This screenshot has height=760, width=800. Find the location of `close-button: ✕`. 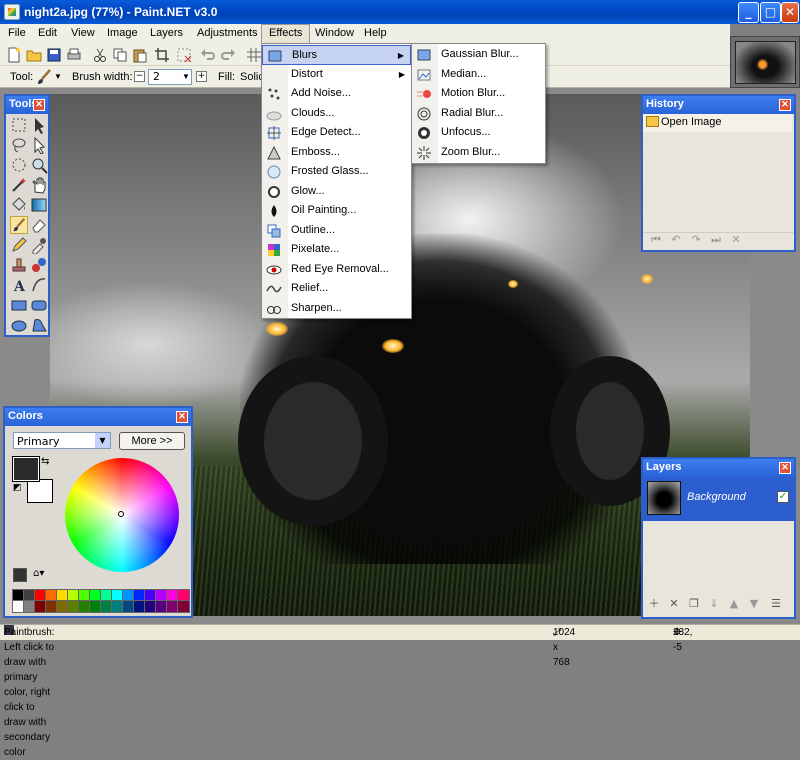

close-button: ✕ is located at coordinates (790, 12).